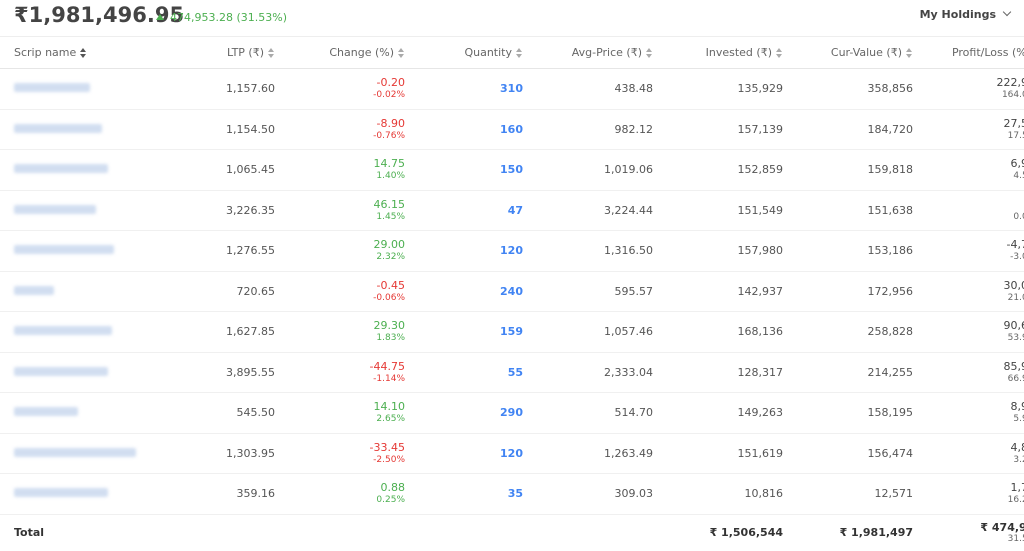  What do you see at coordinates (975, 251) in the screenshot?
I see `profit-loss-cell: -4,794-3.03%` at bounding box center [975, 251].